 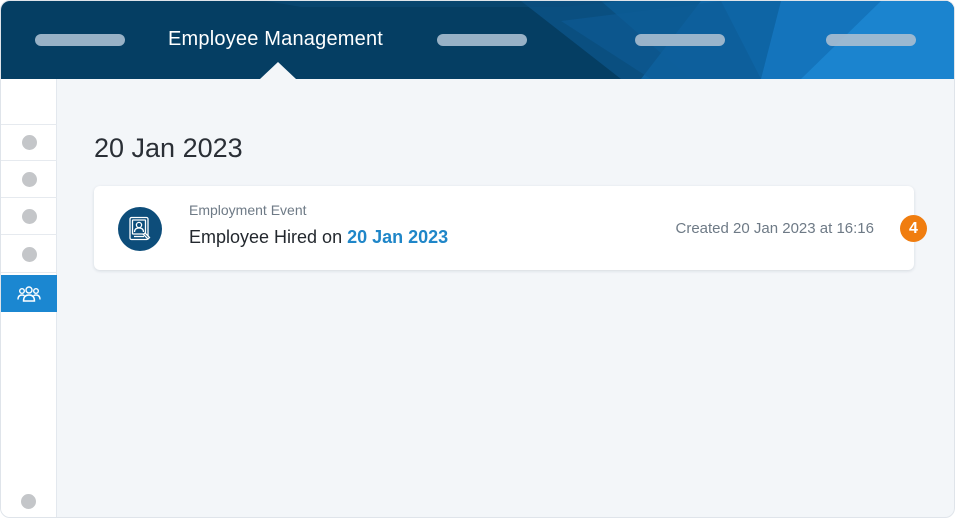 What do you see at coordinates (275, 39) in the screenshot?
I see `nav-item-employee-management: Employee Management` at bounding box center [275, 39].